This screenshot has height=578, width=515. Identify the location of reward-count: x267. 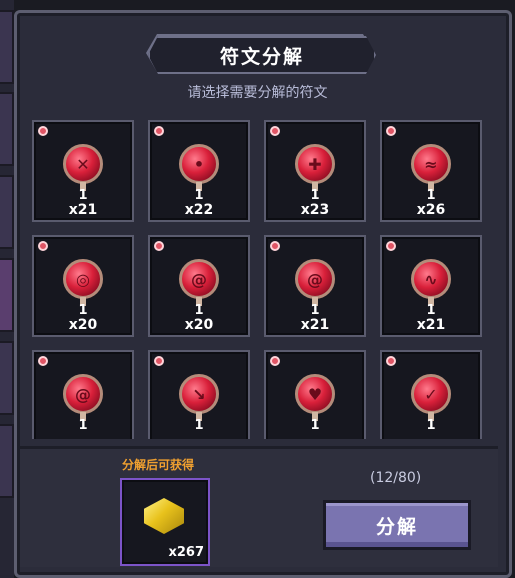
(186, 552).